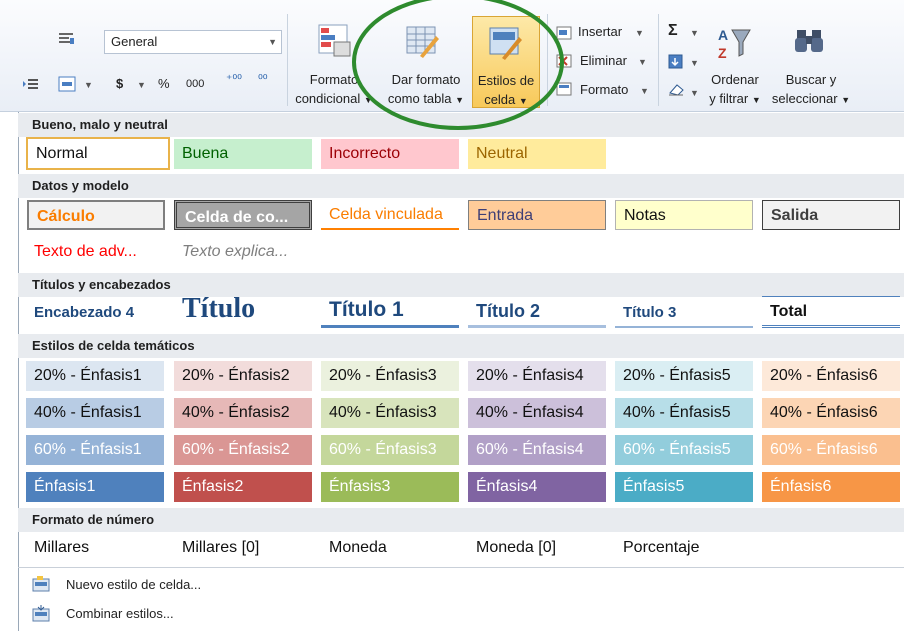 This screenshot has height=631, width=904. What do you see at coordinates (243, 548) in the screenshot?
I see `style-comma-0: Millares [0]` at bounding box center [243, 548].